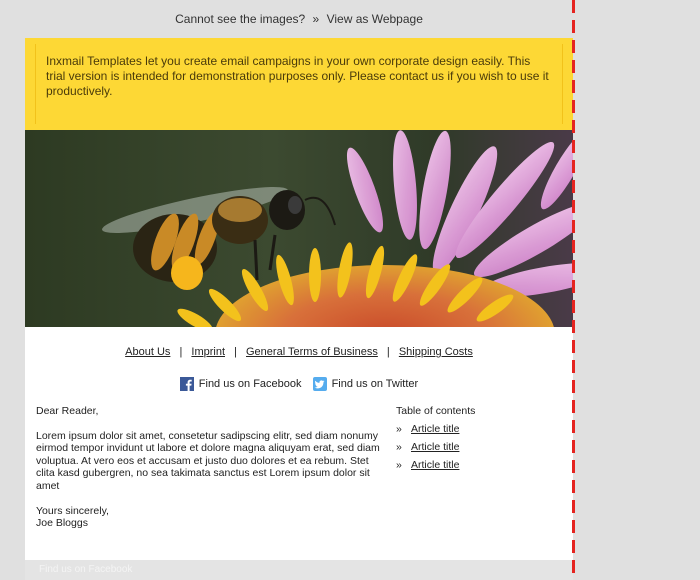  I want to click on toc-article-link-1: Article title, so click(435, 429).